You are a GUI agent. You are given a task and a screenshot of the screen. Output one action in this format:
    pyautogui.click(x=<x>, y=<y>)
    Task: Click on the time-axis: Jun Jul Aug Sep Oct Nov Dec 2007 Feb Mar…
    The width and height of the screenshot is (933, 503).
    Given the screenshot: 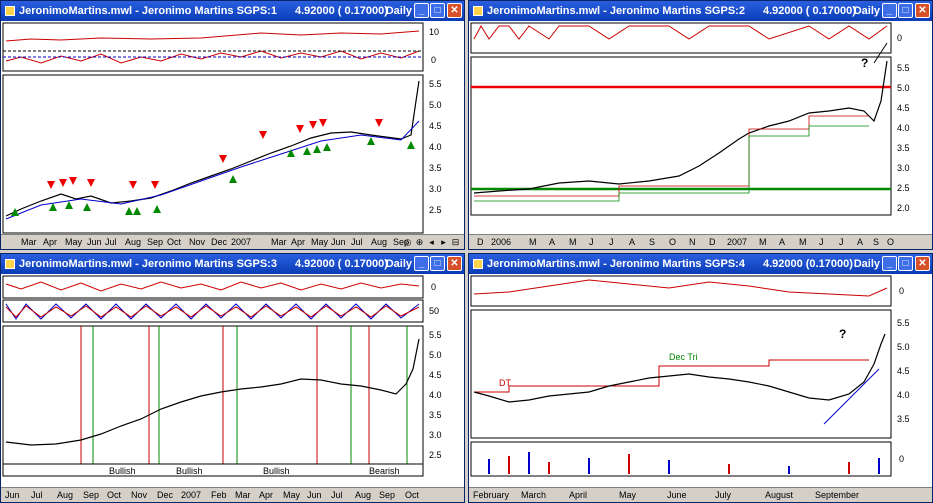 What is the action you would take?
    pyautogui.click(x=232, y=494)
    